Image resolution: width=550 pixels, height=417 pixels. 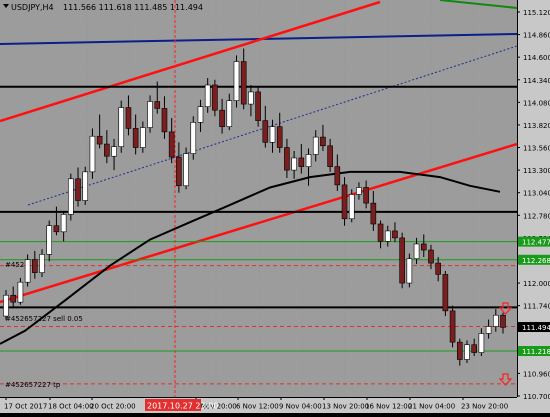 I want to click on order-label: #452, so click(x=14, y=265).